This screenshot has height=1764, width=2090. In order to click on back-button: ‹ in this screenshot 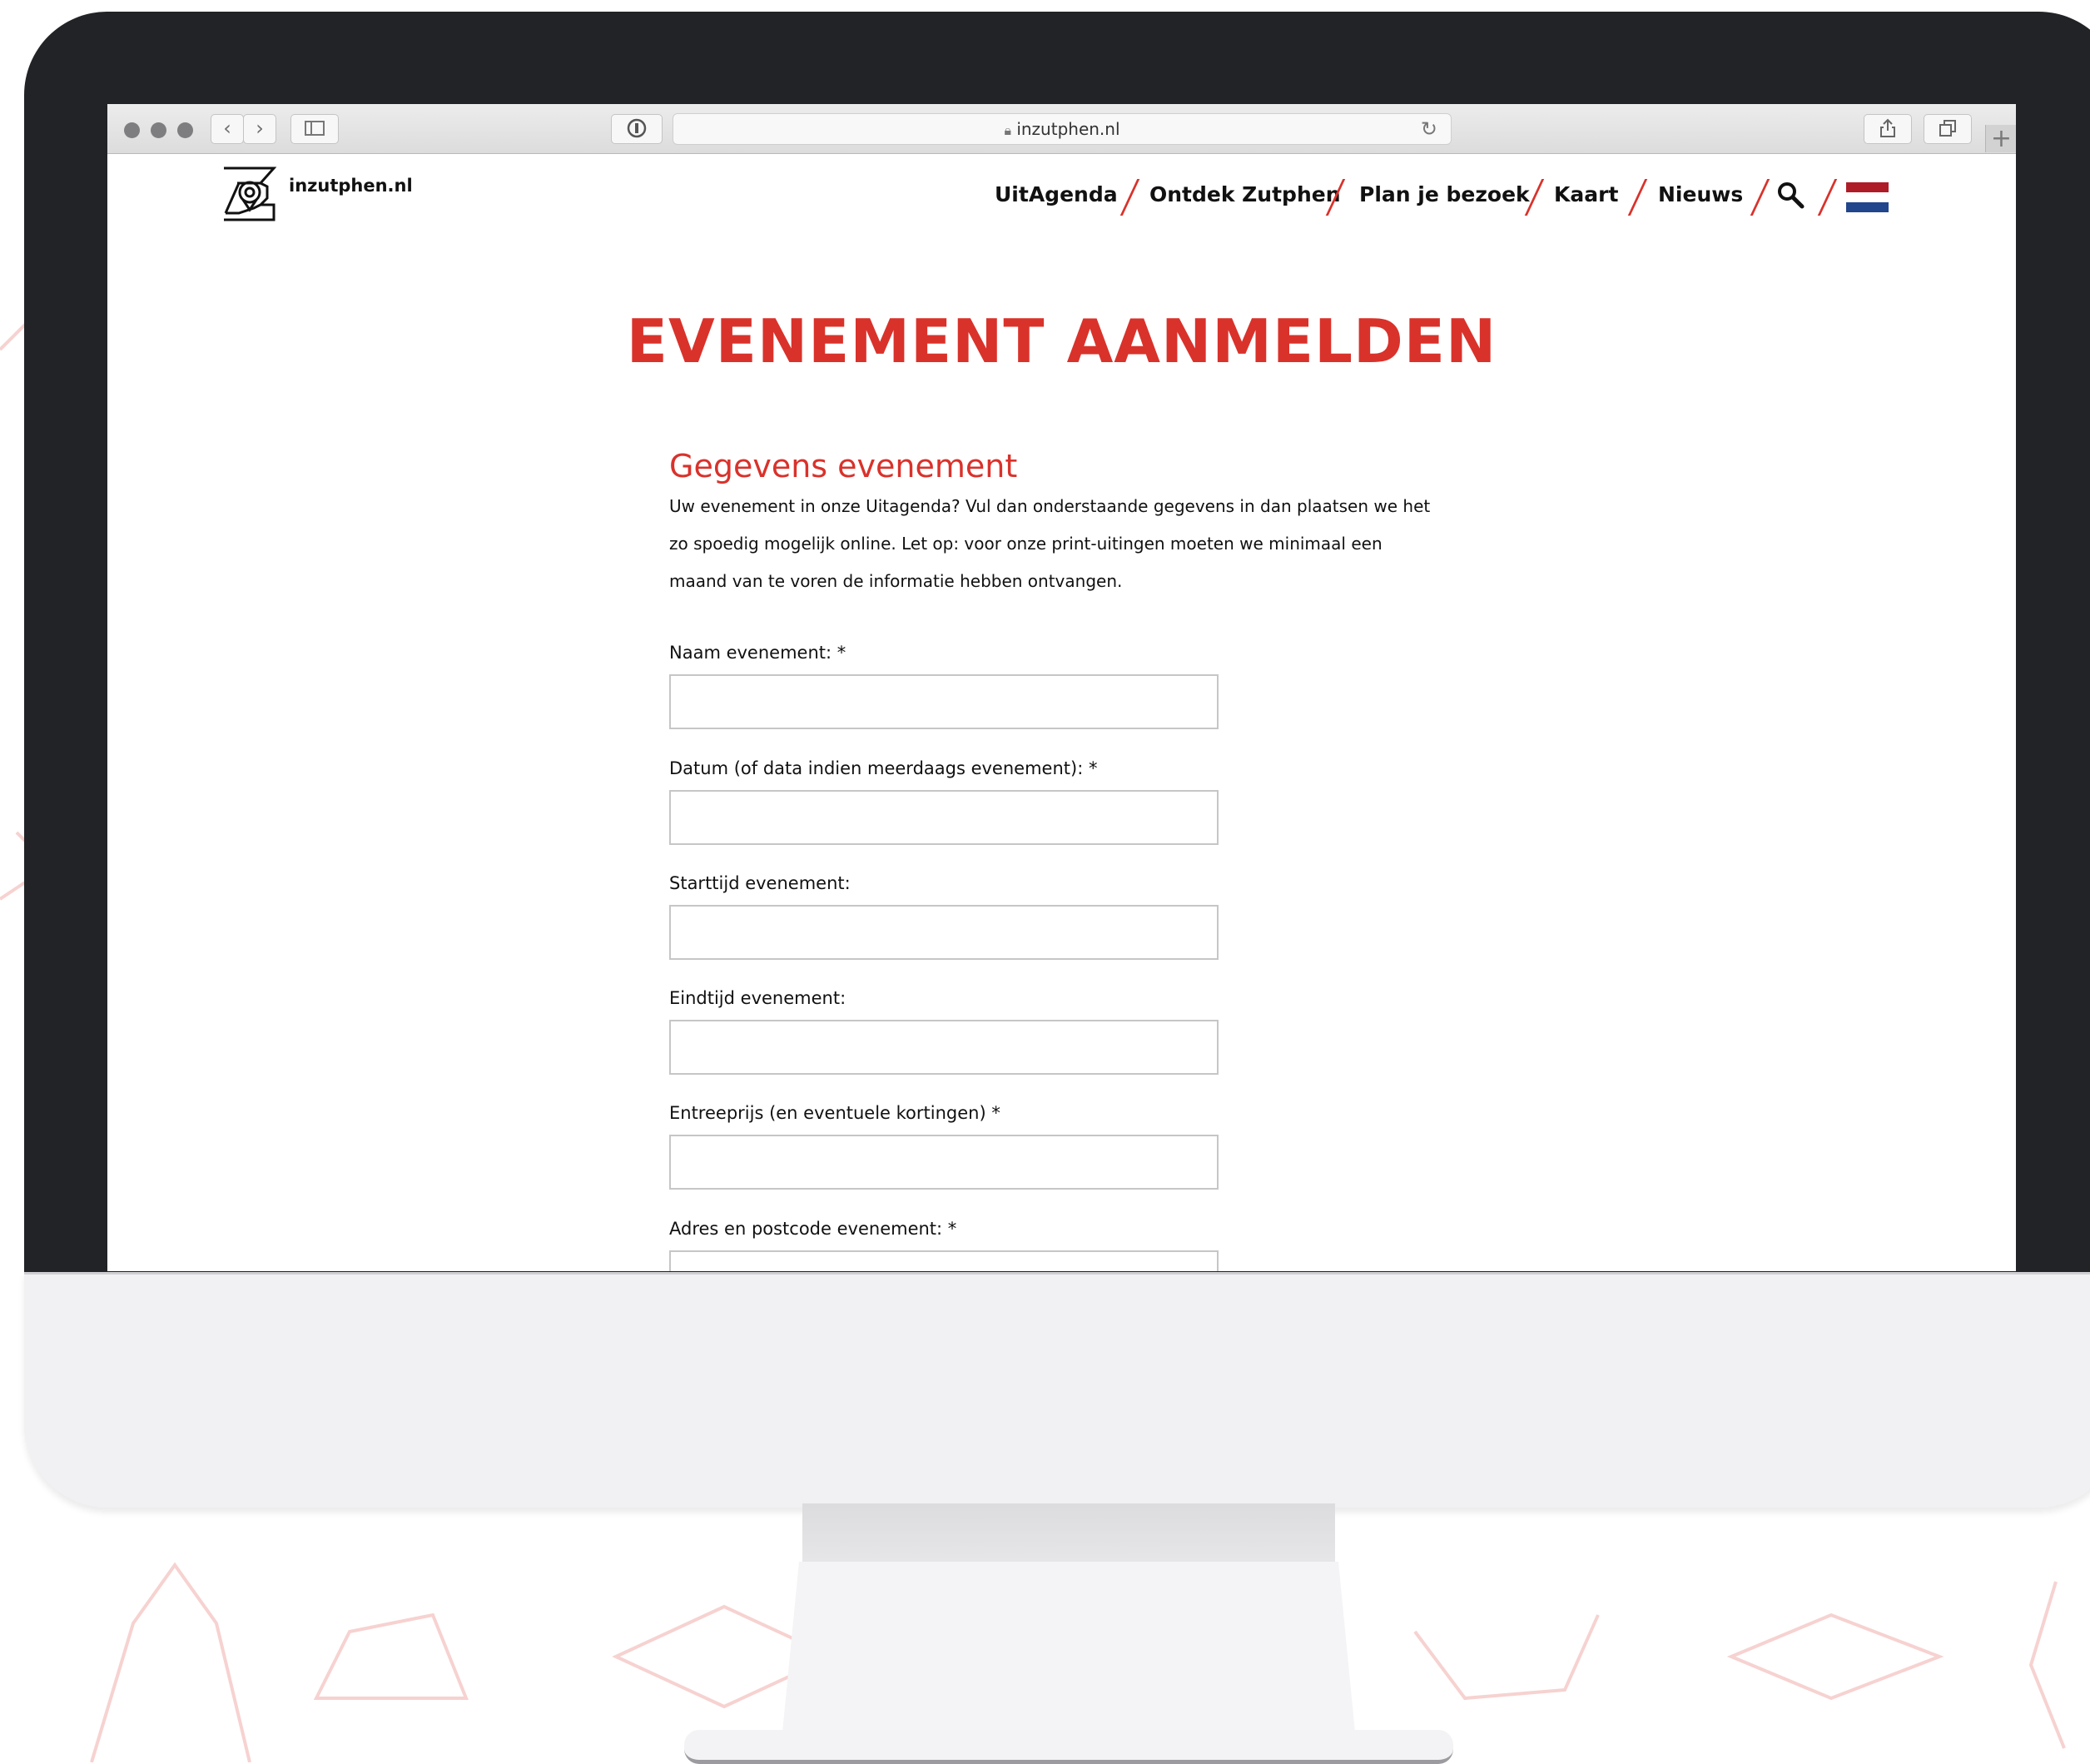, I will do `click(227, 129)`.